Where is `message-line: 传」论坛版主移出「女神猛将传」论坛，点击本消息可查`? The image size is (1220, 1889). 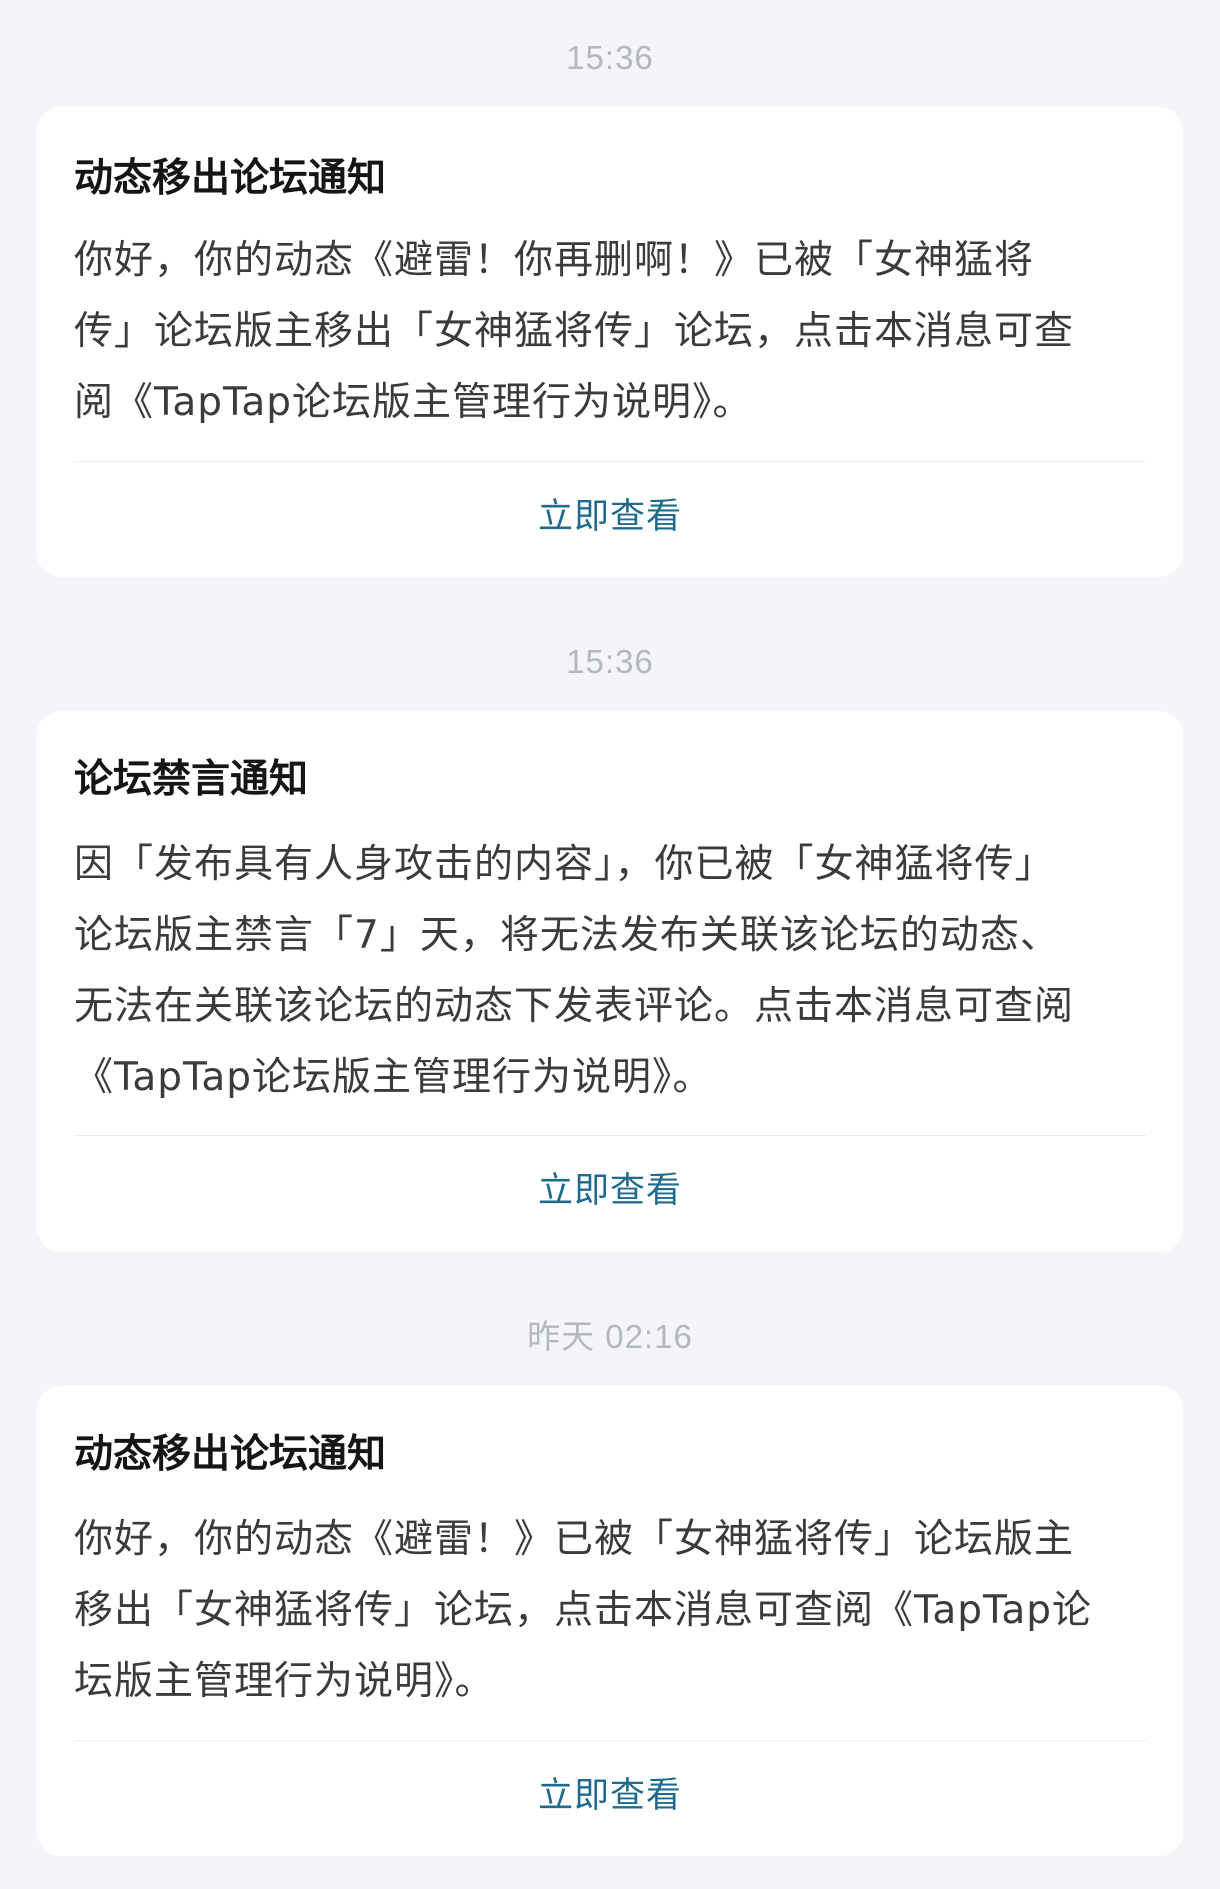 message-line: 传」论坛版主移出「女神猛将传」论坛，点击本消息可查 is located at coordinates (574, 331).